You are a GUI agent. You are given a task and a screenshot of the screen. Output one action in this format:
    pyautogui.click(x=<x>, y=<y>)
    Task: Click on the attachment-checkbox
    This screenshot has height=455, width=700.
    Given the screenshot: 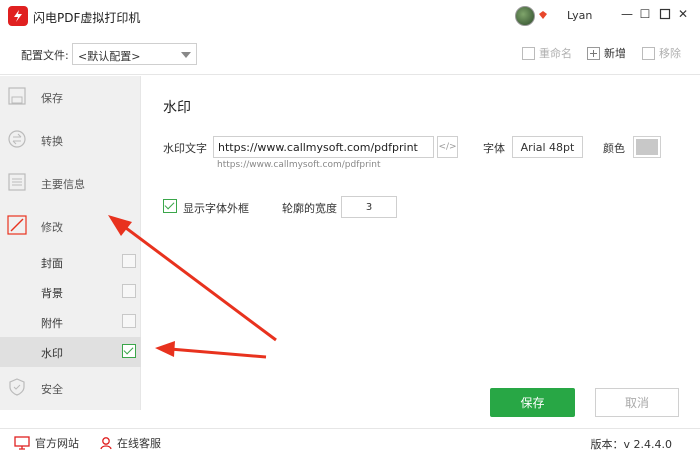 What is the action you would take?
    pyautogui.click(x=129, y=321)
    